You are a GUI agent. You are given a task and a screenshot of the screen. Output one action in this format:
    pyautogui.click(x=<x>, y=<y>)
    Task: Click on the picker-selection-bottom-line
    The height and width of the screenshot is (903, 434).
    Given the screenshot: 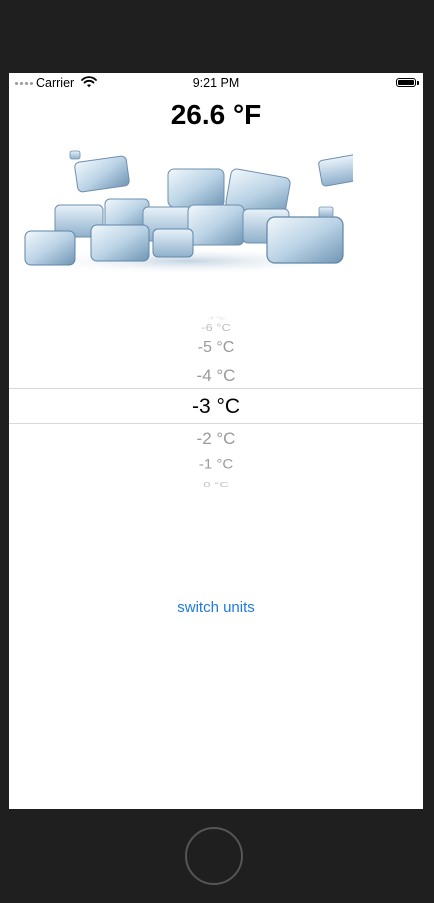 What is the action you would take?
    pyautogui.click(x=216, y=423)
    